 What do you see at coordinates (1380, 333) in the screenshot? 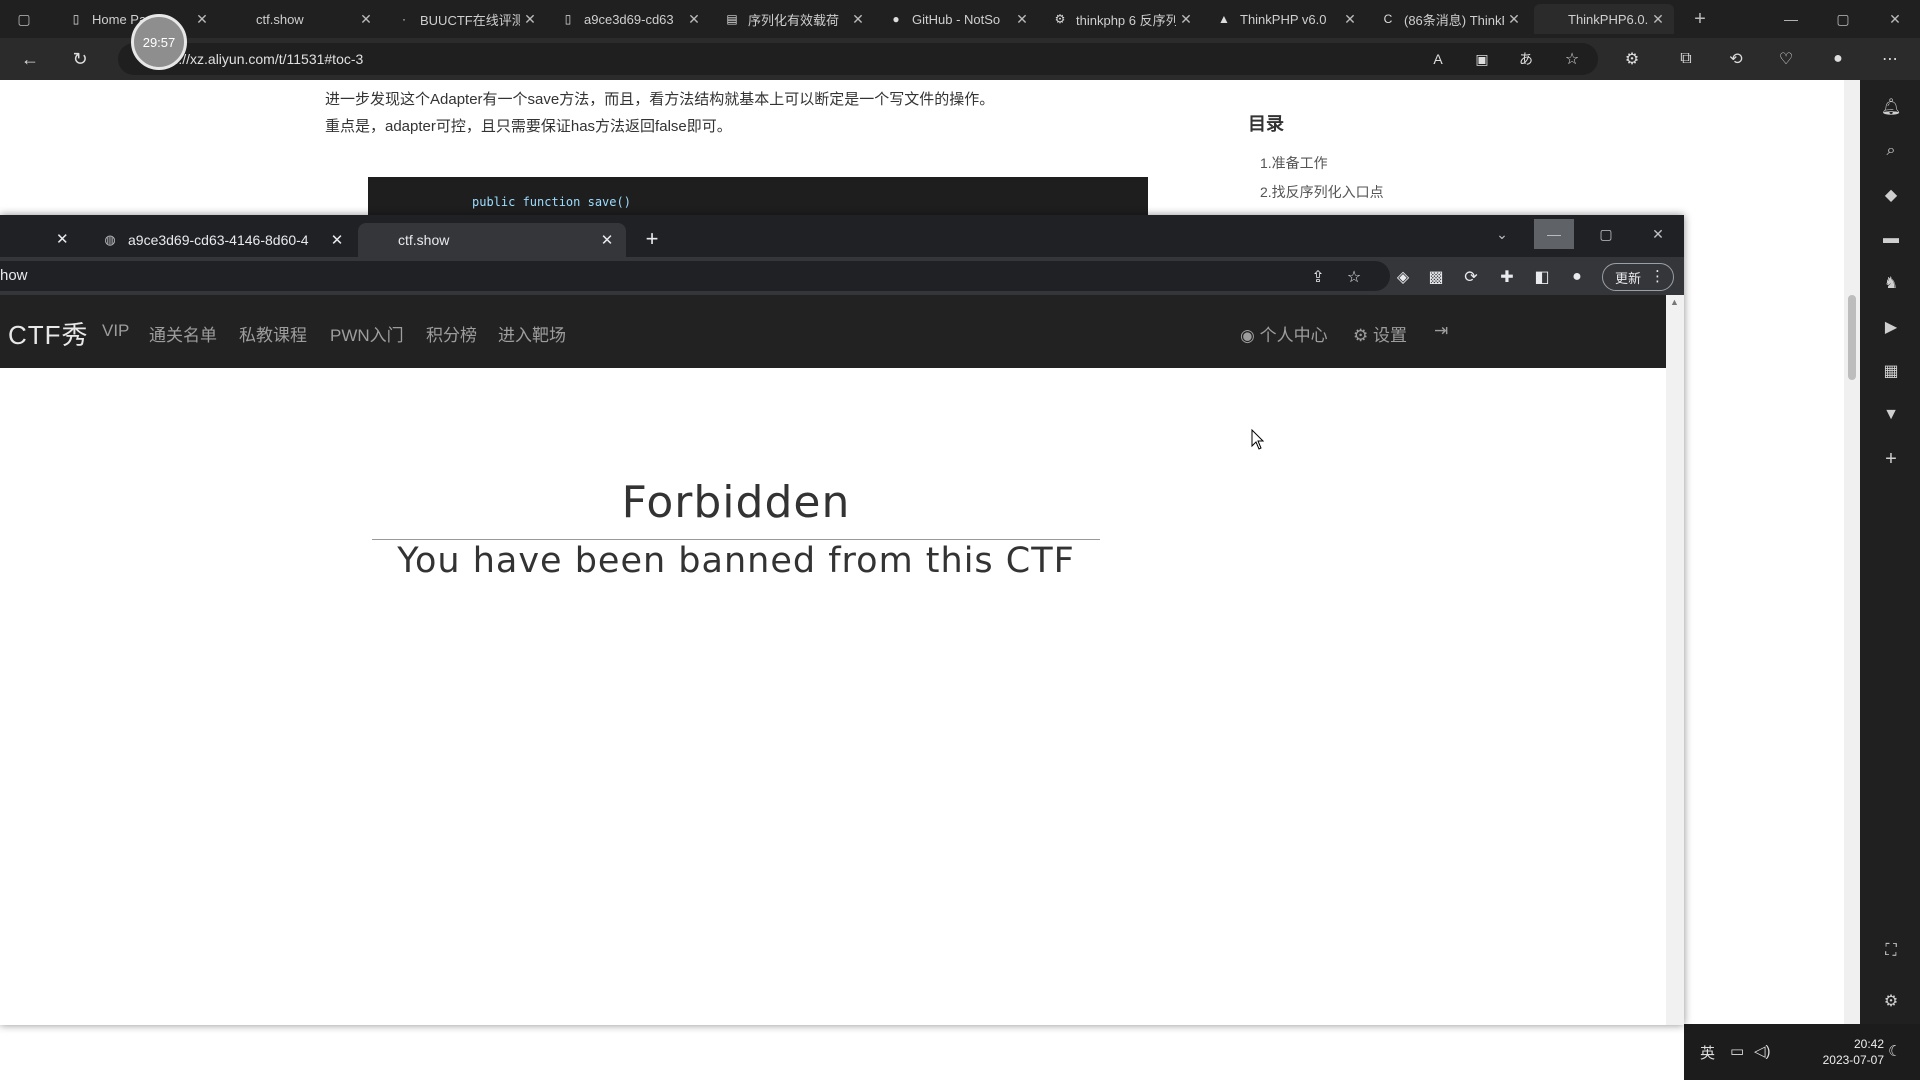
I see `settings-link: ⚙ 设置` at bounding box center [1380, 333].